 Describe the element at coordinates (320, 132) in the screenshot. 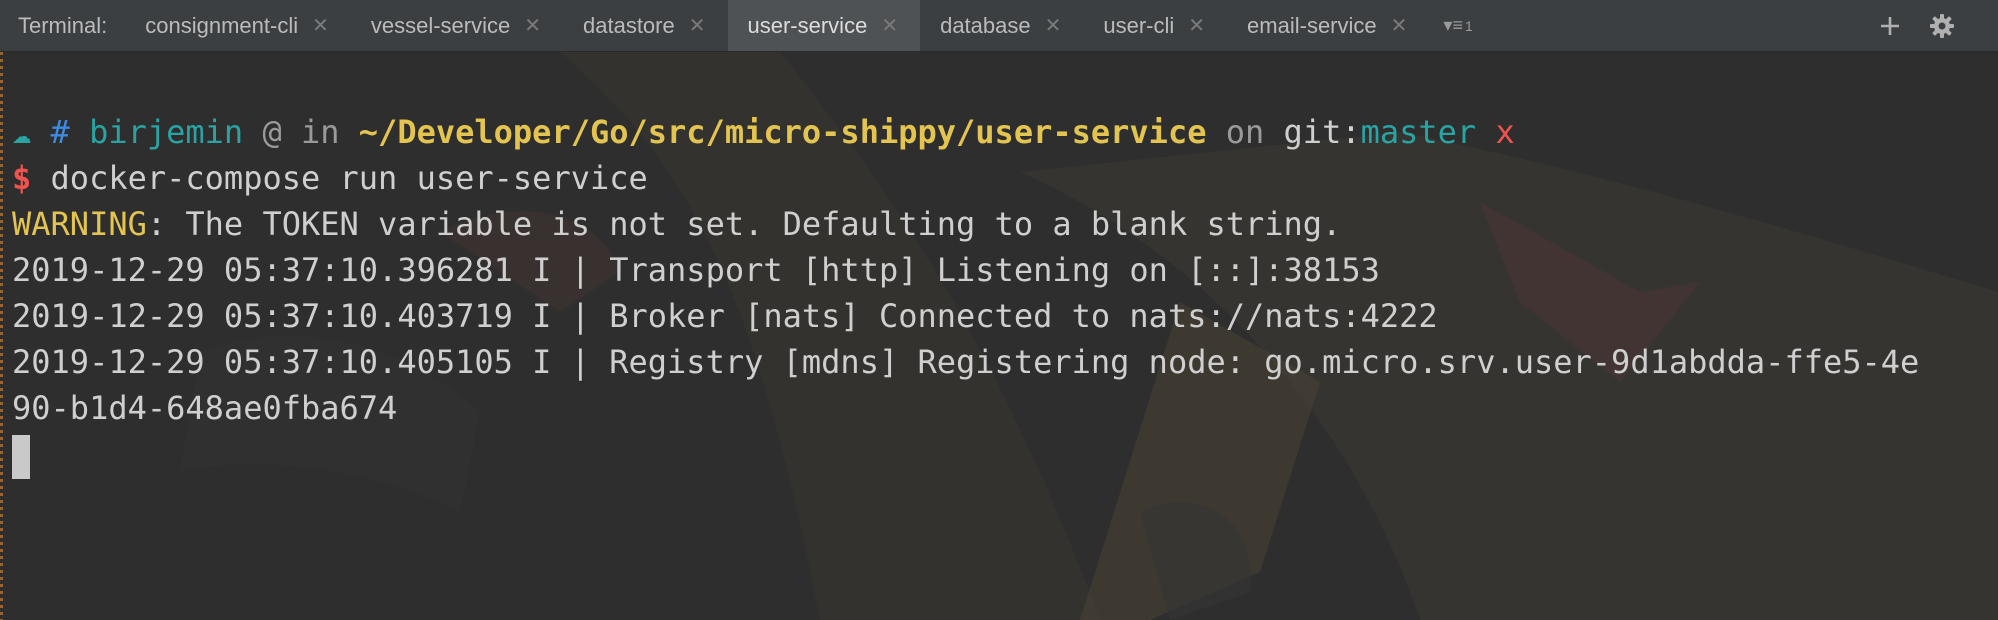

I see `prompt-in: in` at that location.